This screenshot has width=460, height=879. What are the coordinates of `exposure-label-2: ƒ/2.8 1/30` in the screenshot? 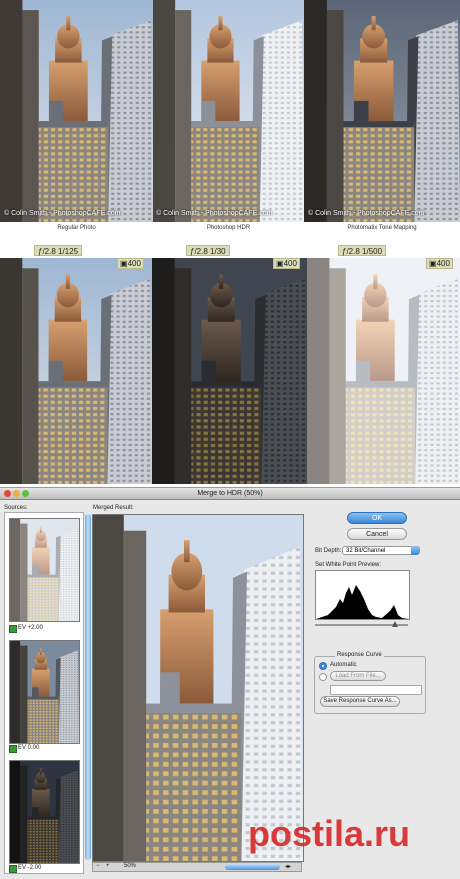 It's located at (208, 250).